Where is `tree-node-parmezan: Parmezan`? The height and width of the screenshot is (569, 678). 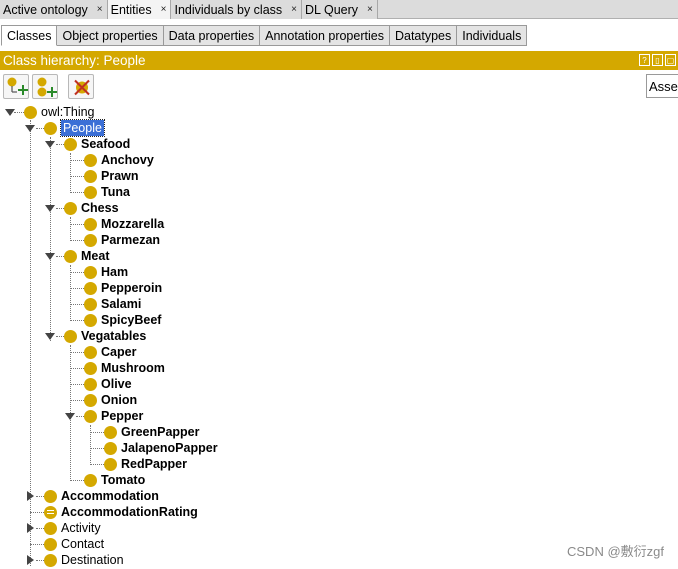 tree-node-parmezan: Parmezan is located at coordinates (122, 240).